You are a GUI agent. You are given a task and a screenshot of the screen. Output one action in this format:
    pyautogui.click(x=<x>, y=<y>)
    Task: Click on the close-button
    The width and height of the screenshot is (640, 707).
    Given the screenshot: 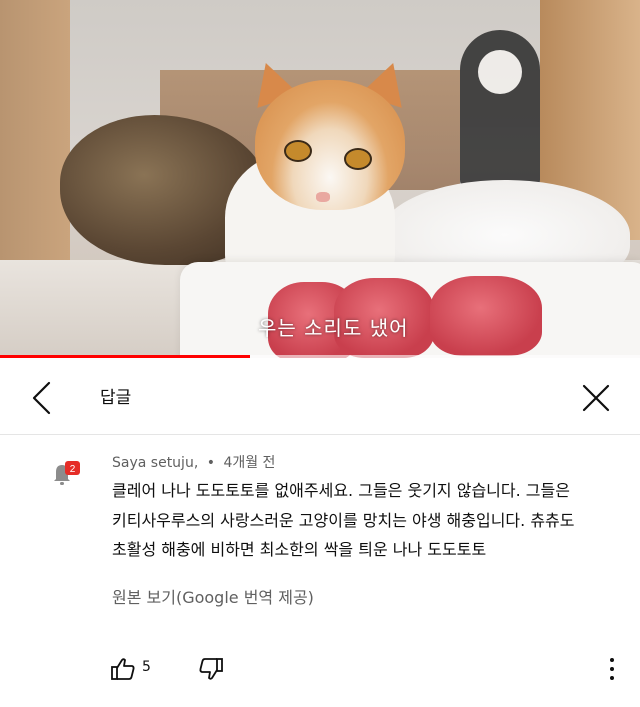 What is the action you would take?
    pyautogui.click(x=596, y=398)
    